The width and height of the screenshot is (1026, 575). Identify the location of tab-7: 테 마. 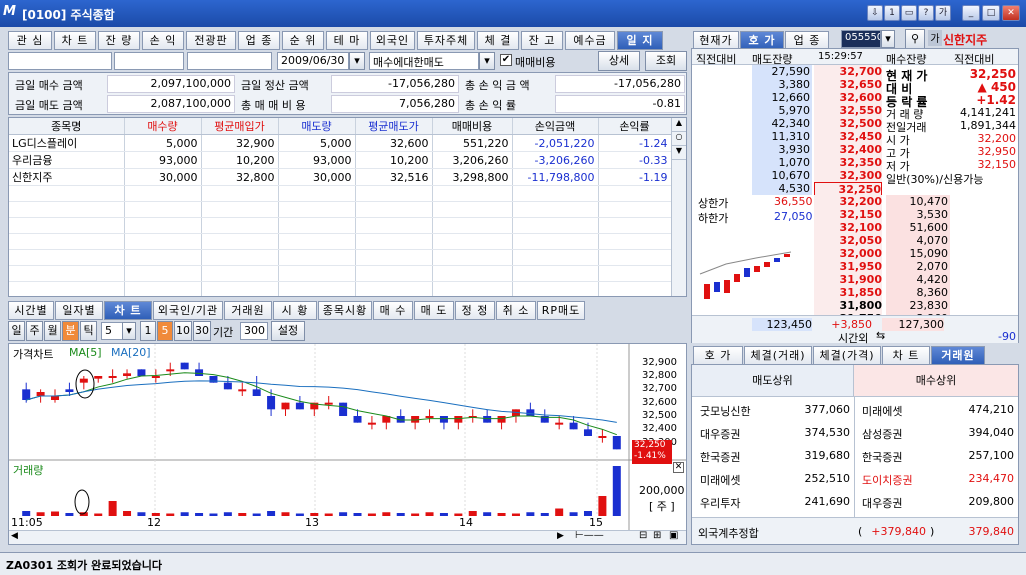
(347, 40).